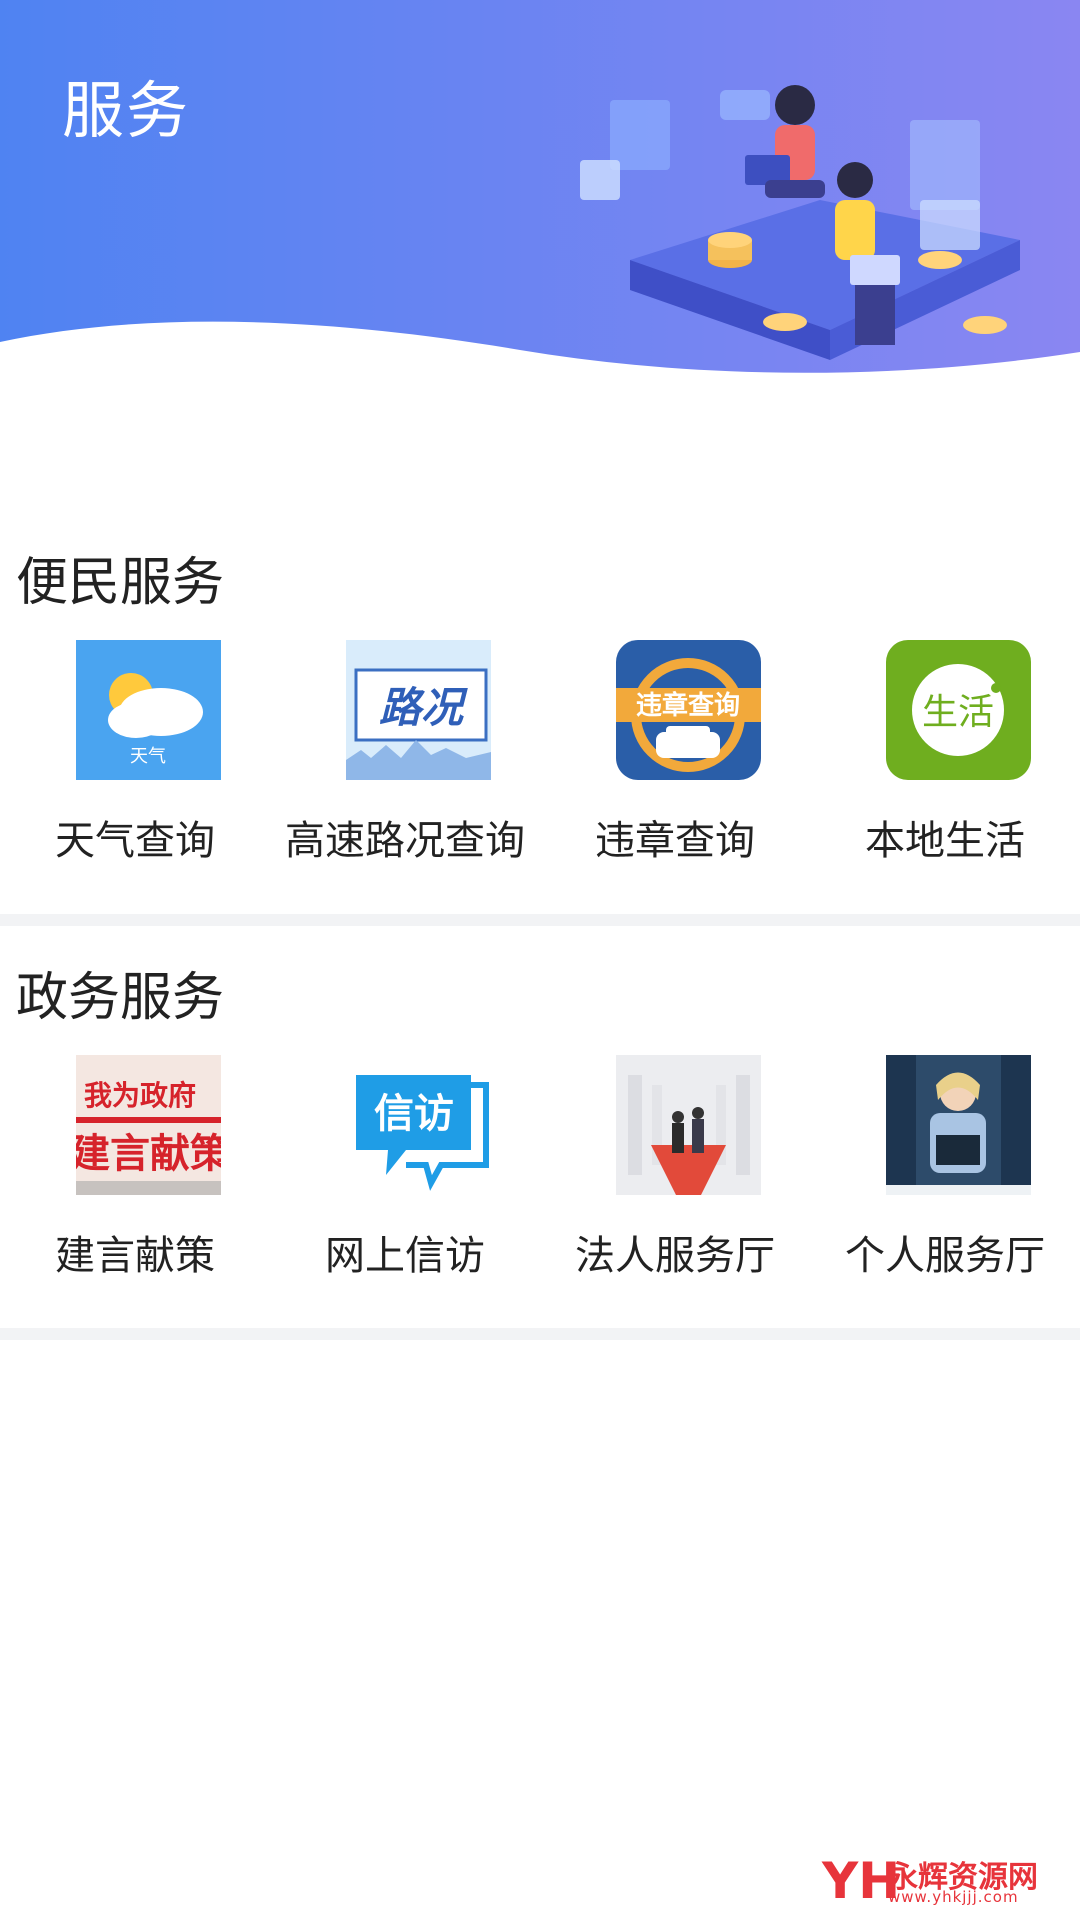 This screenshot has height=1920, width=1080. Describe the element at coordinates (945, 841) in the screenshot. I see `tile-label: 本地生活` at that location.